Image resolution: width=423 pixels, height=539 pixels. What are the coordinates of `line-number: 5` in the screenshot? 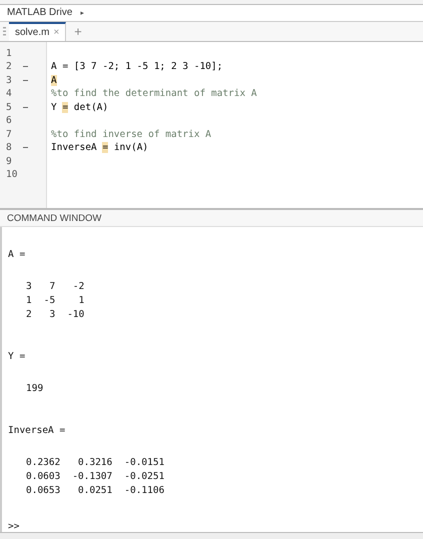 It's located at (9, 107).